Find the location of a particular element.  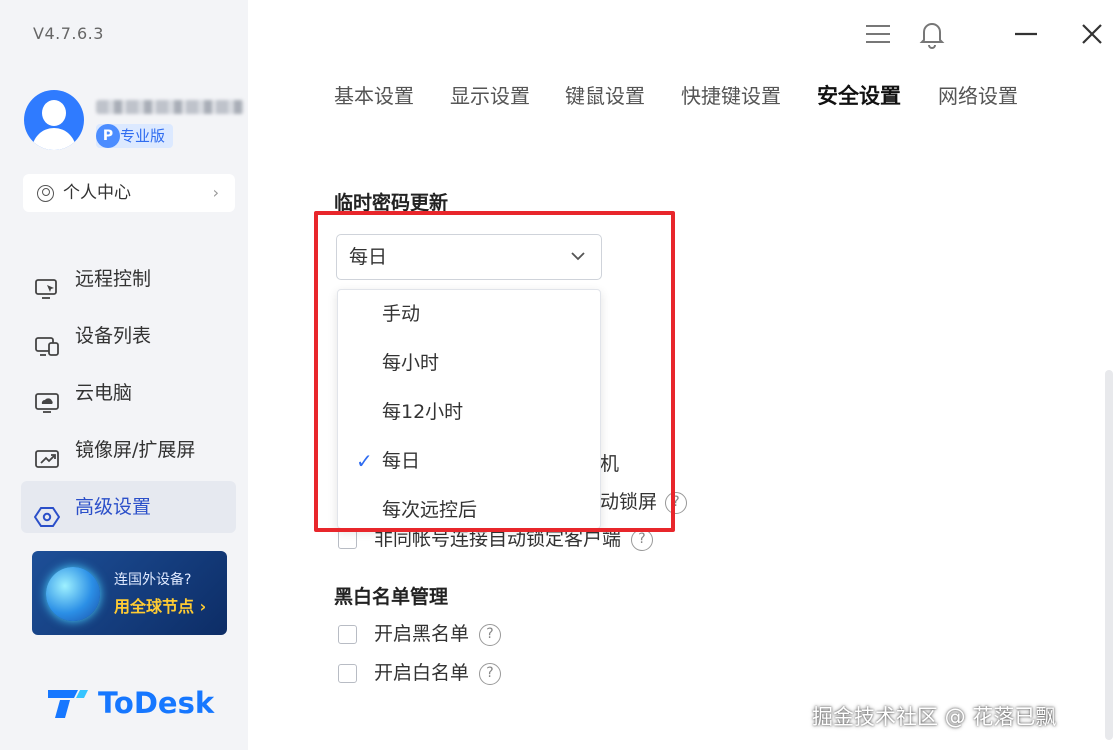

sidebar-item-device-list: 设备列表 is located at coordinates (128, 336).